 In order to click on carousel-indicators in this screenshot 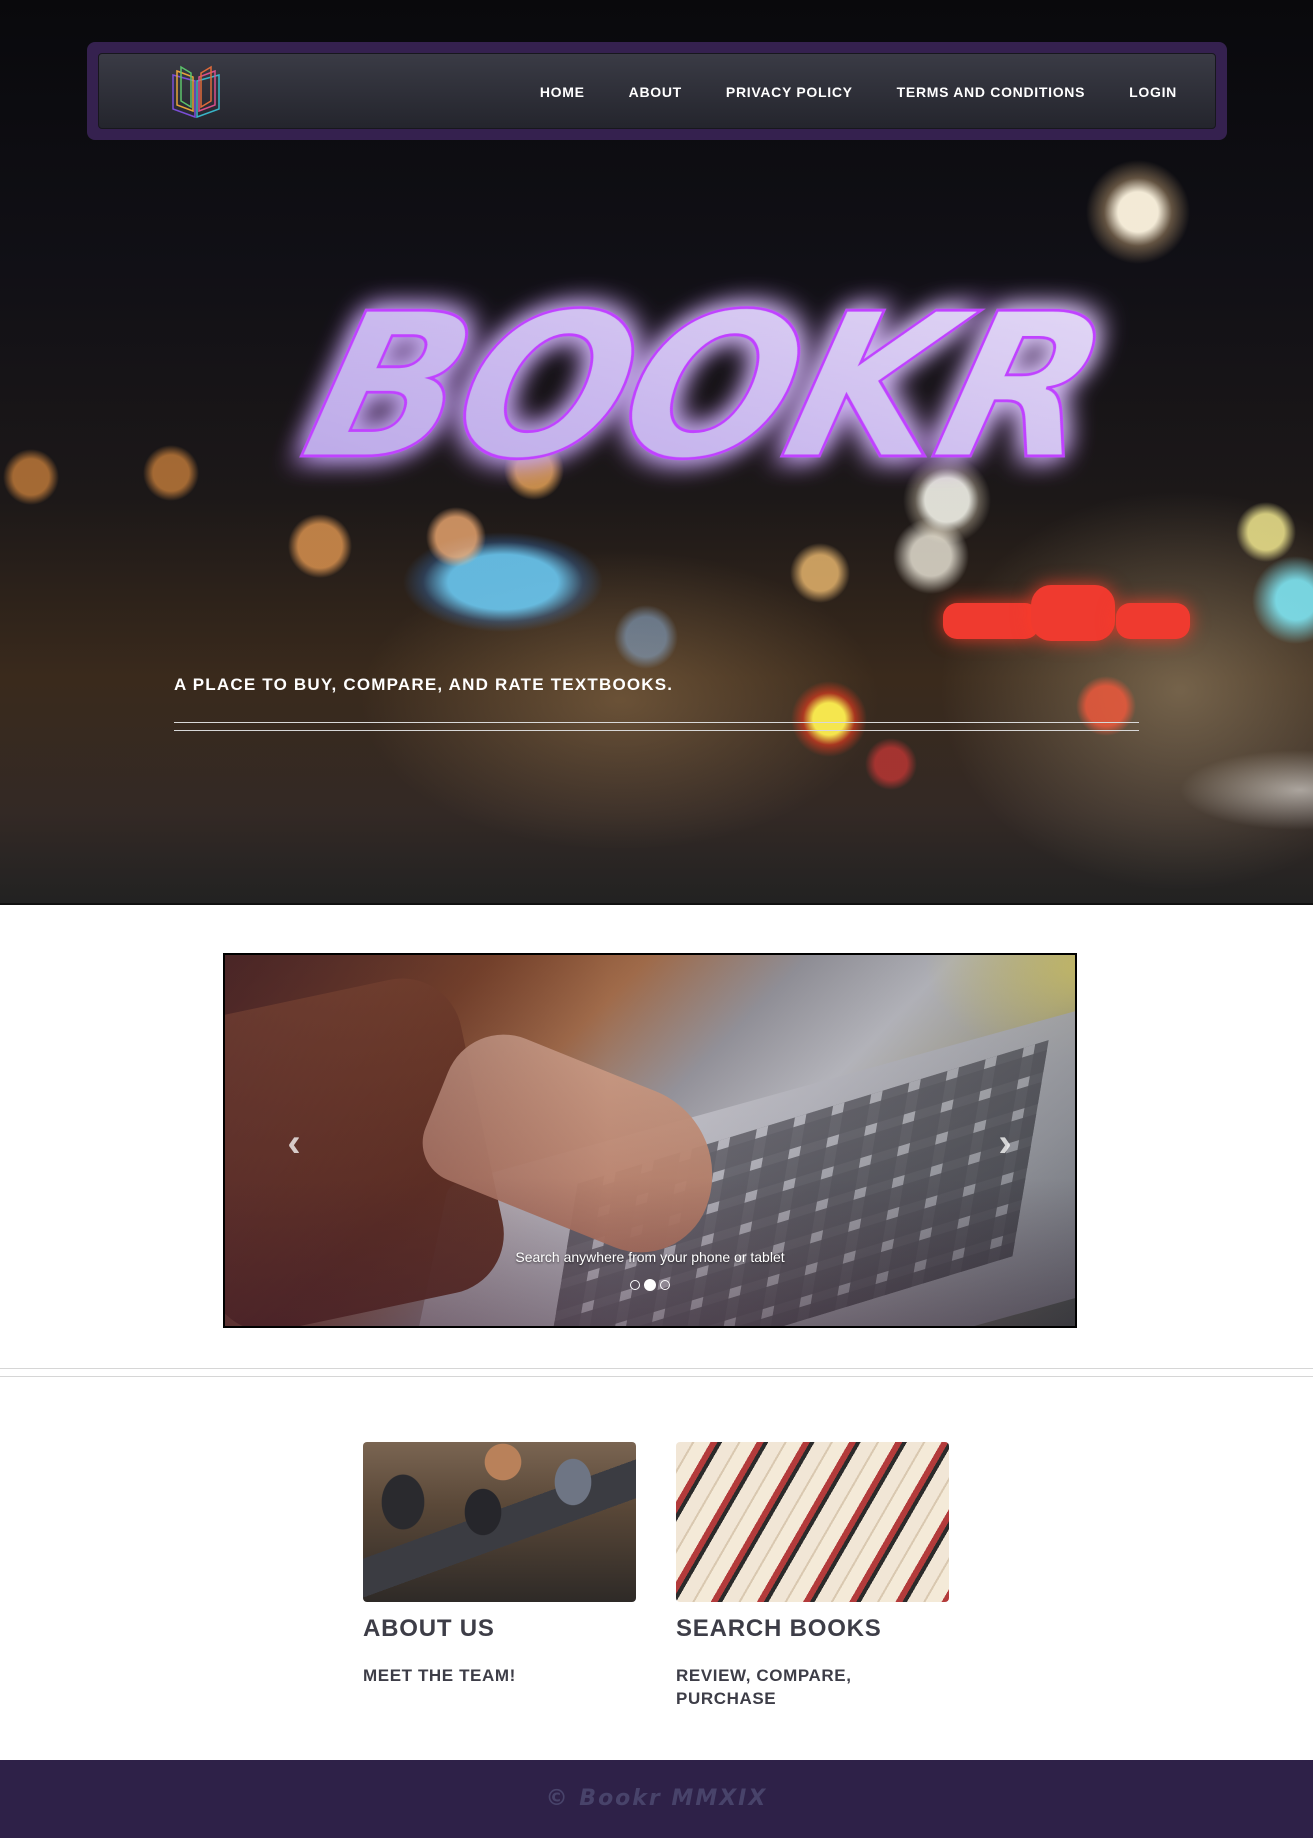, I will do `click(650, 1285)`.